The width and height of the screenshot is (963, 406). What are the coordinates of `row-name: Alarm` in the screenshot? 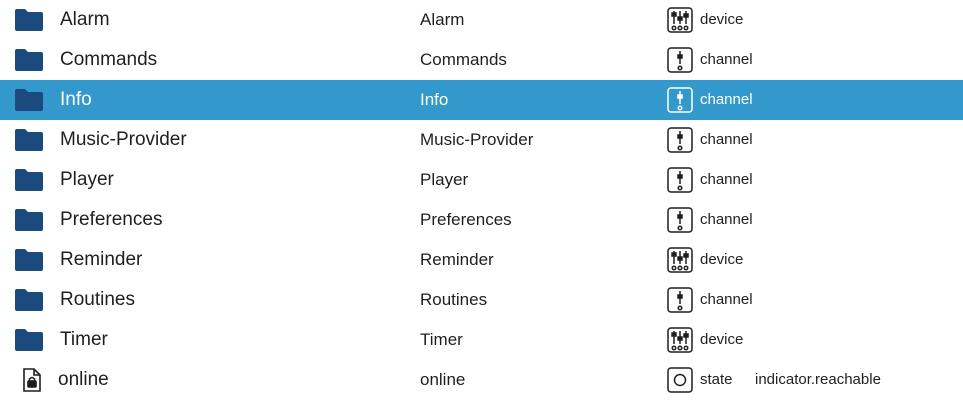 It's located at (85, 19).